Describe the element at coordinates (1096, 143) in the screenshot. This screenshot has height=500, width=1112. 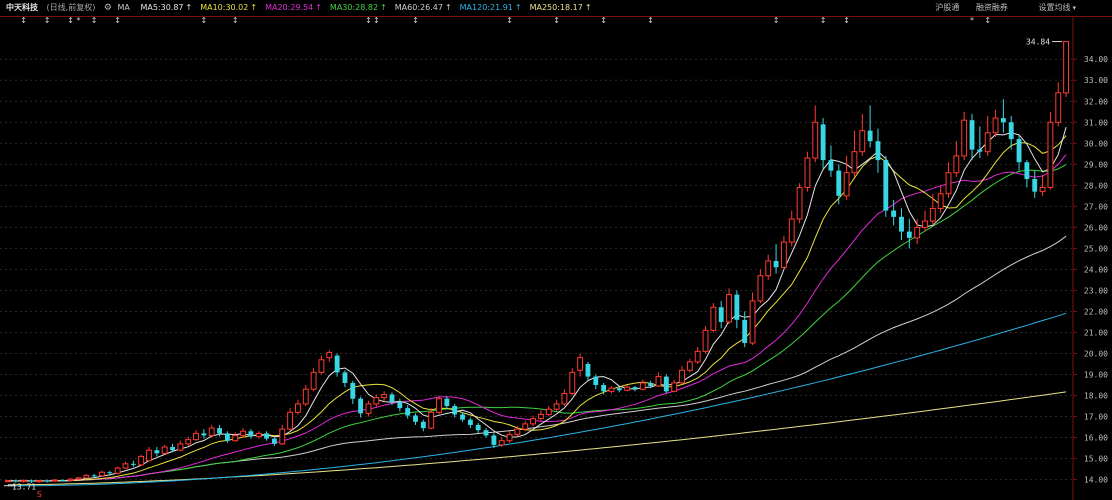
I see `y-tick-label: 30.00` at that location.